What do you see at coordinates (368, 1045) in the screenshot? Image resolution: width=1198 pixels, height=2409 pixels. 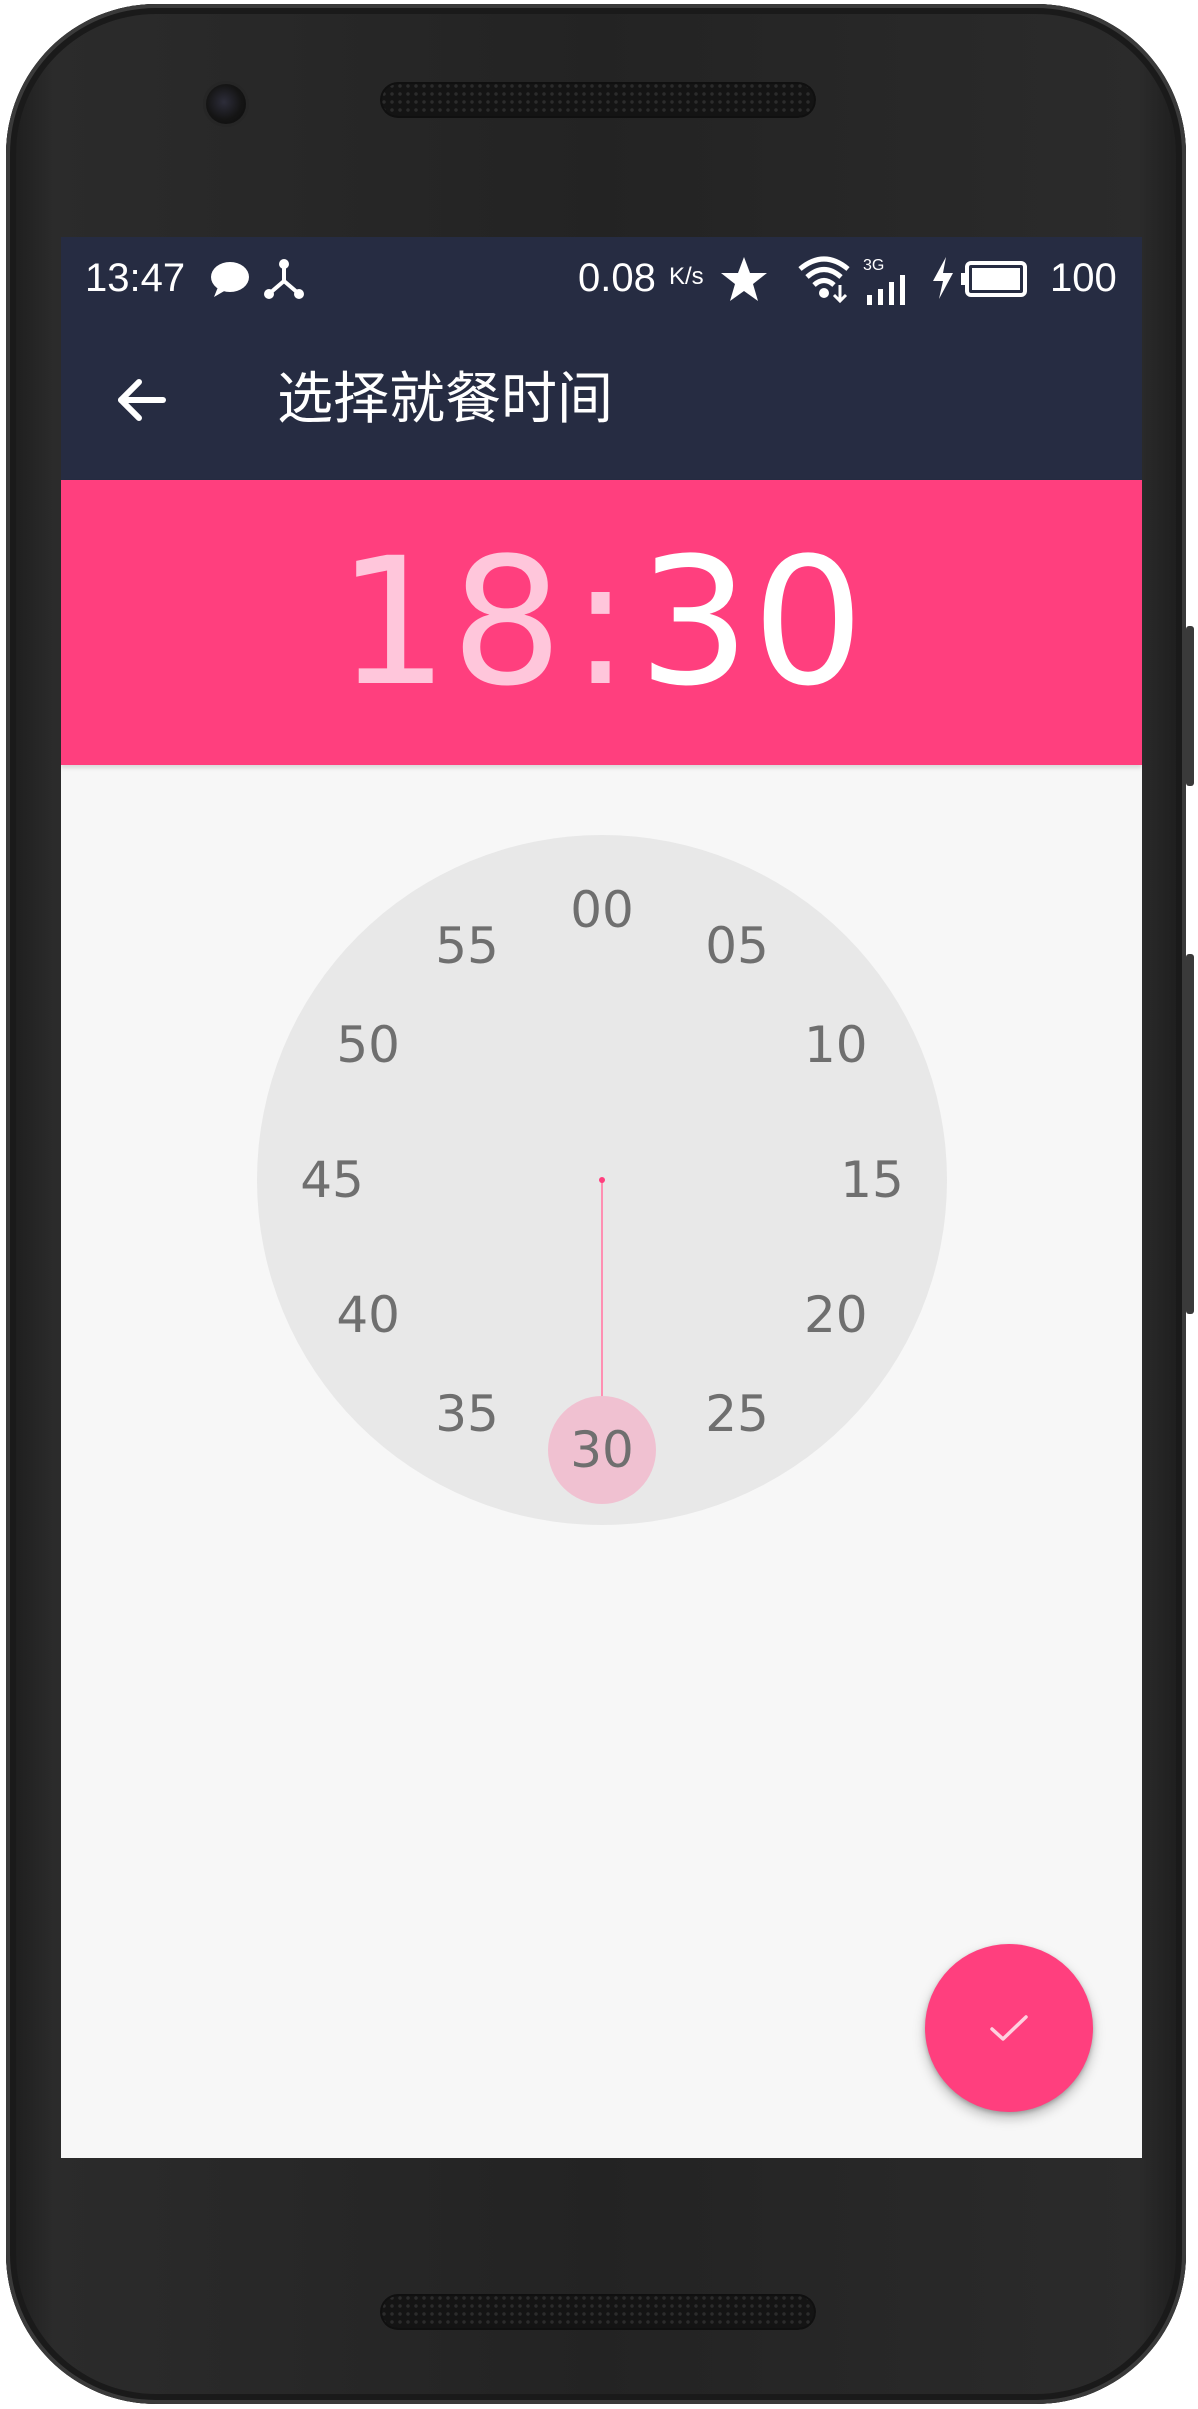 I see `clock-label-50: 50` at bounding box center [368, 1045].